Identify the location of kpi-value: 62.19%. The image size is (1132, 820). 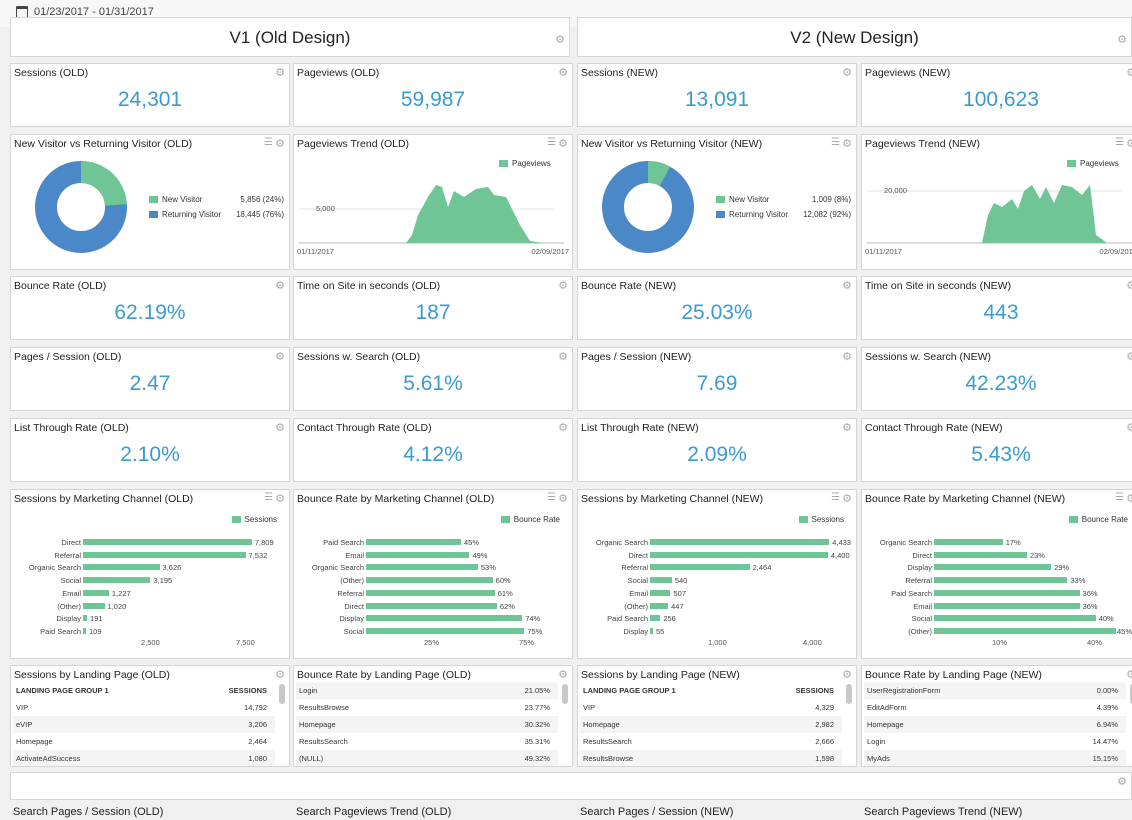
(150, 312).